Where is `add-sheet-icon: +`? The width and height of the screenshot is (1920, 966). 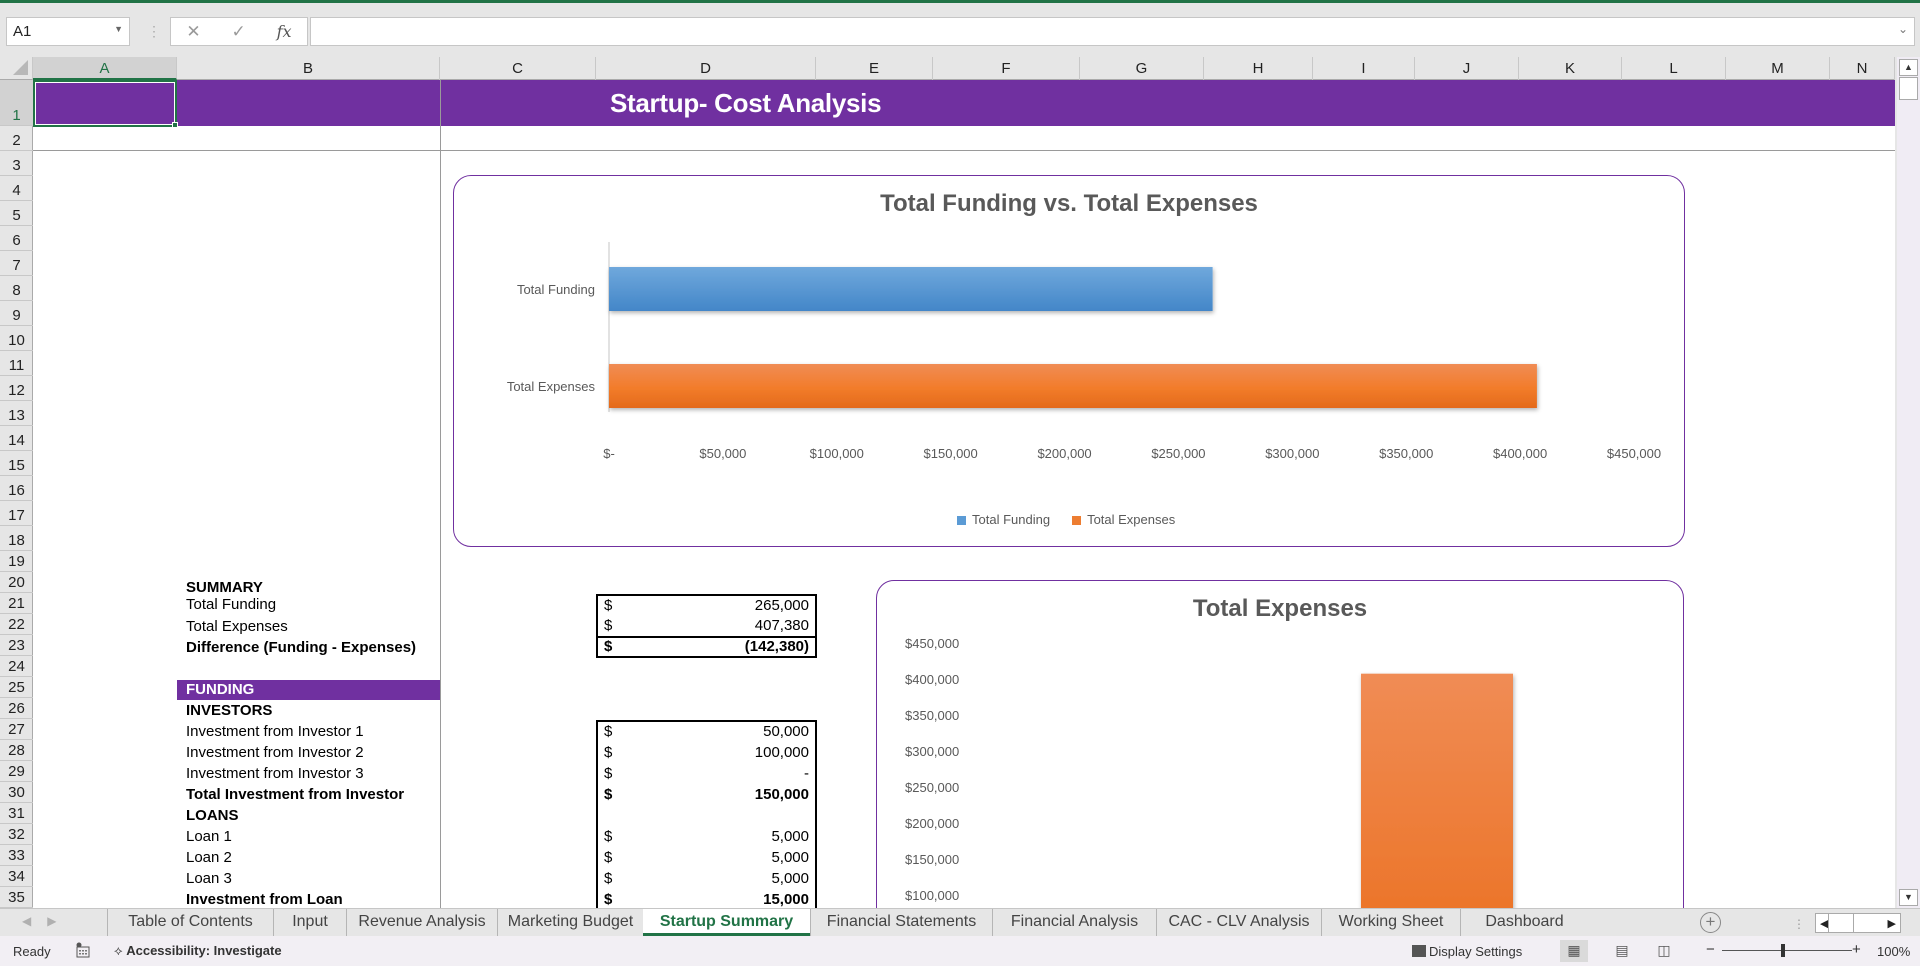
add-sheet-icon: + is located at coordinates (1710, 922).